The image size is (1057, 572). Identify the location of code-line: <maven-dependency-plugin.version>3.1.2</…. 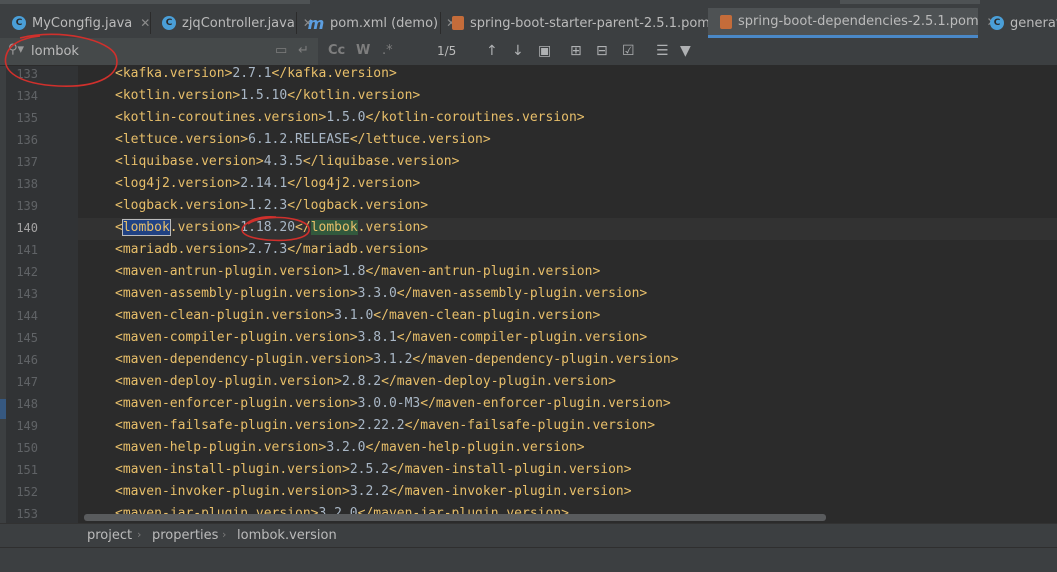
(397, 360).